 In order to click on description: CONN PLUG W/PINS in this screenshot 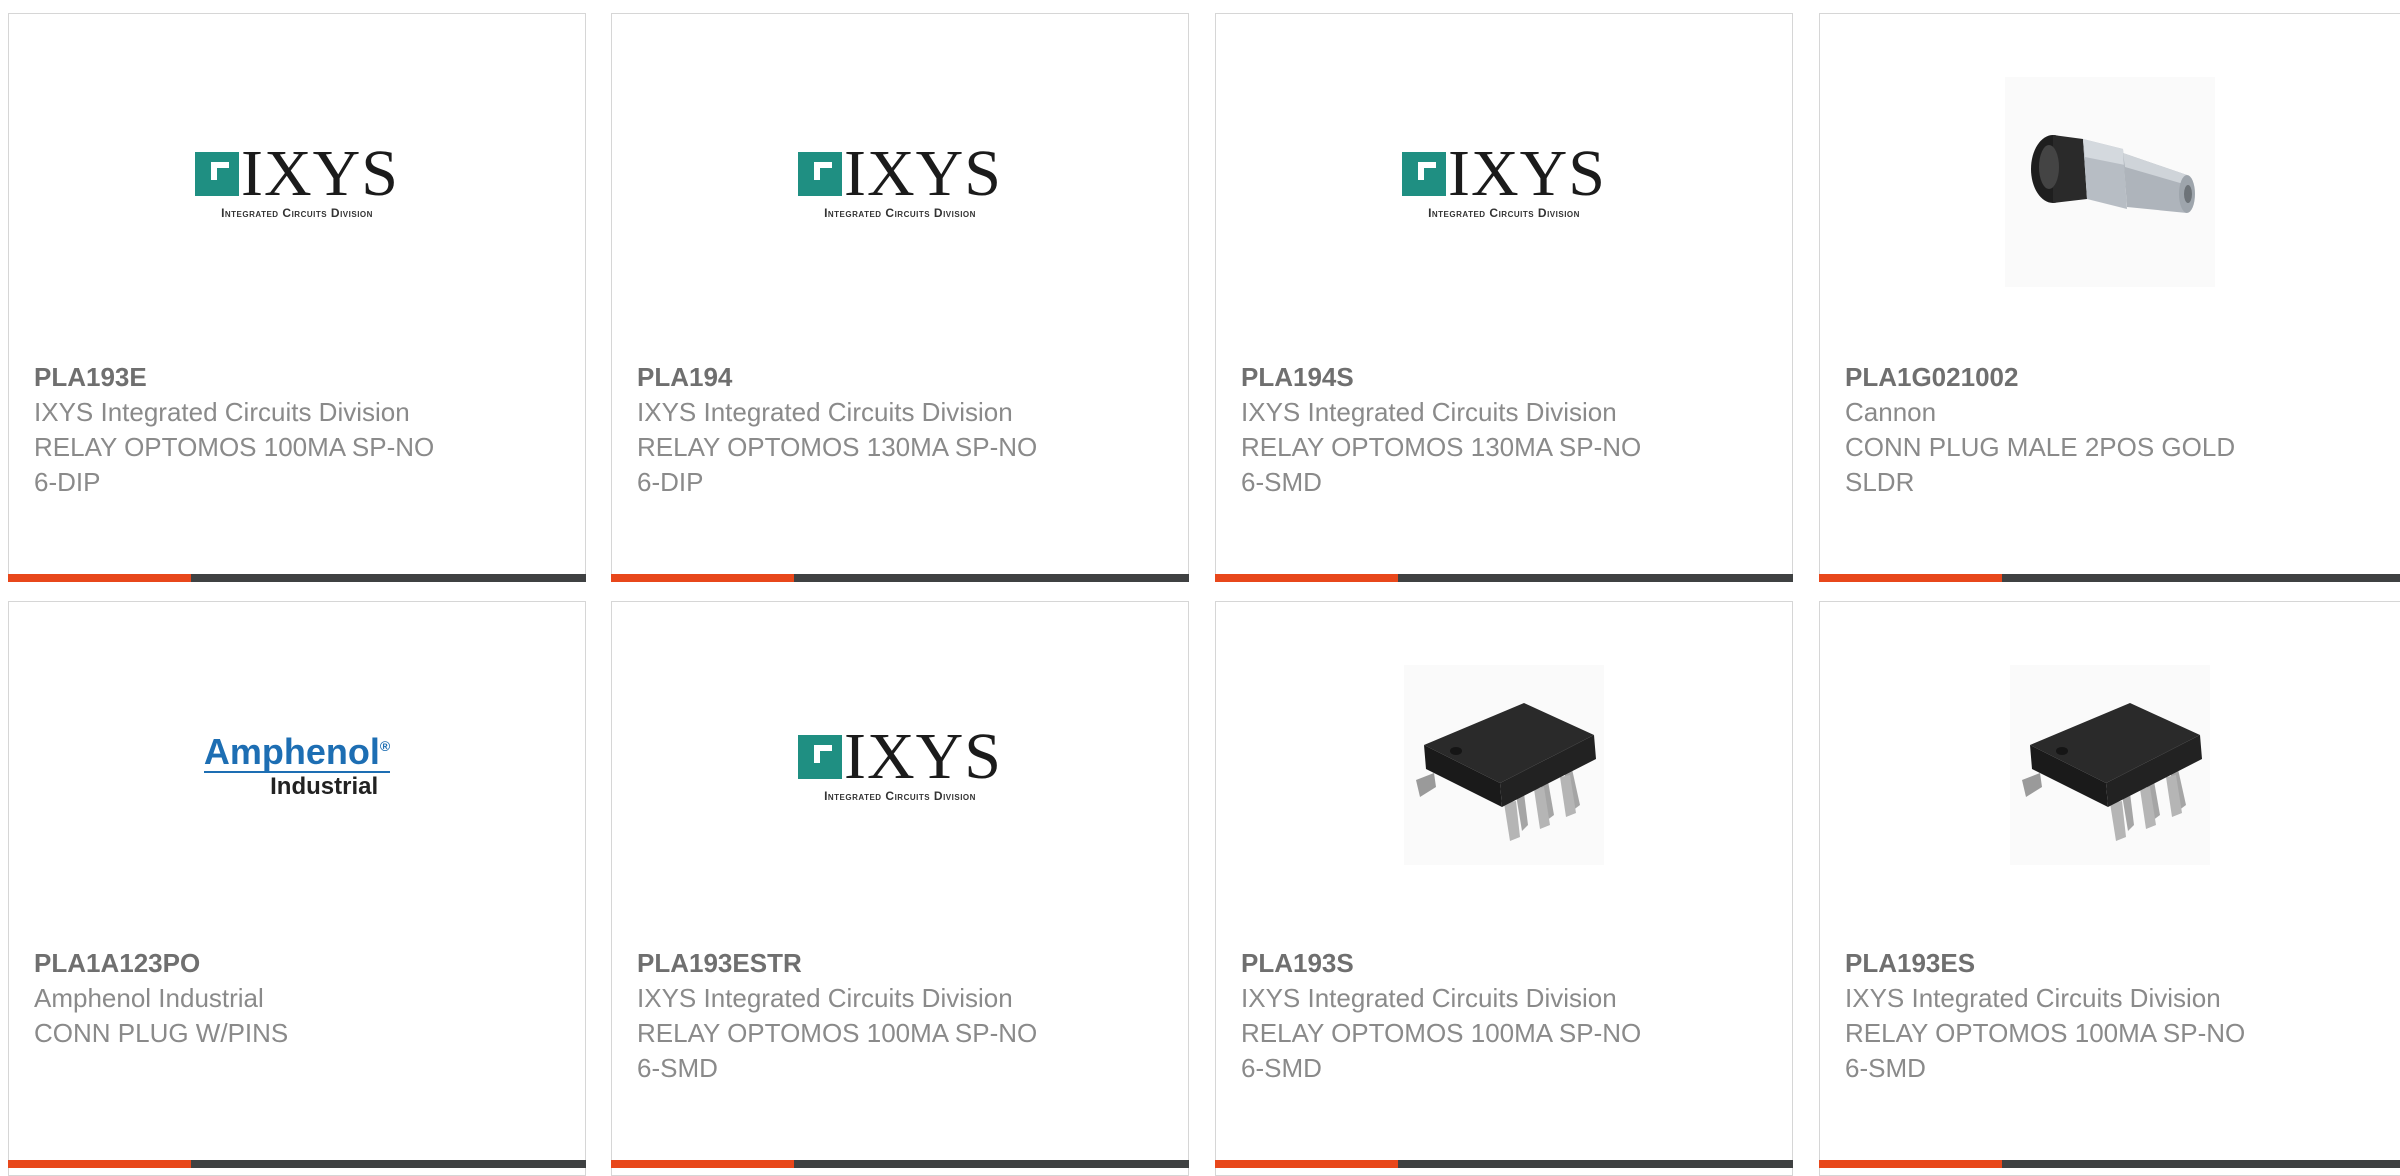, I will do `click(161, 1033)`.